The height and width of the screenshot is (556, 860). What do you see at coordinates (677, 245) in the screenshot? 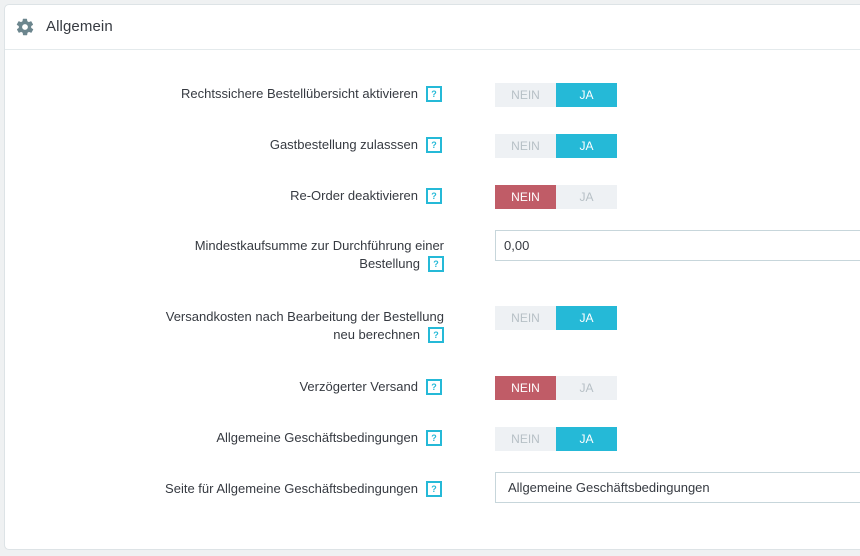
I see `minimum-purchase-input: 0,00` at bounding box center [677, 245].